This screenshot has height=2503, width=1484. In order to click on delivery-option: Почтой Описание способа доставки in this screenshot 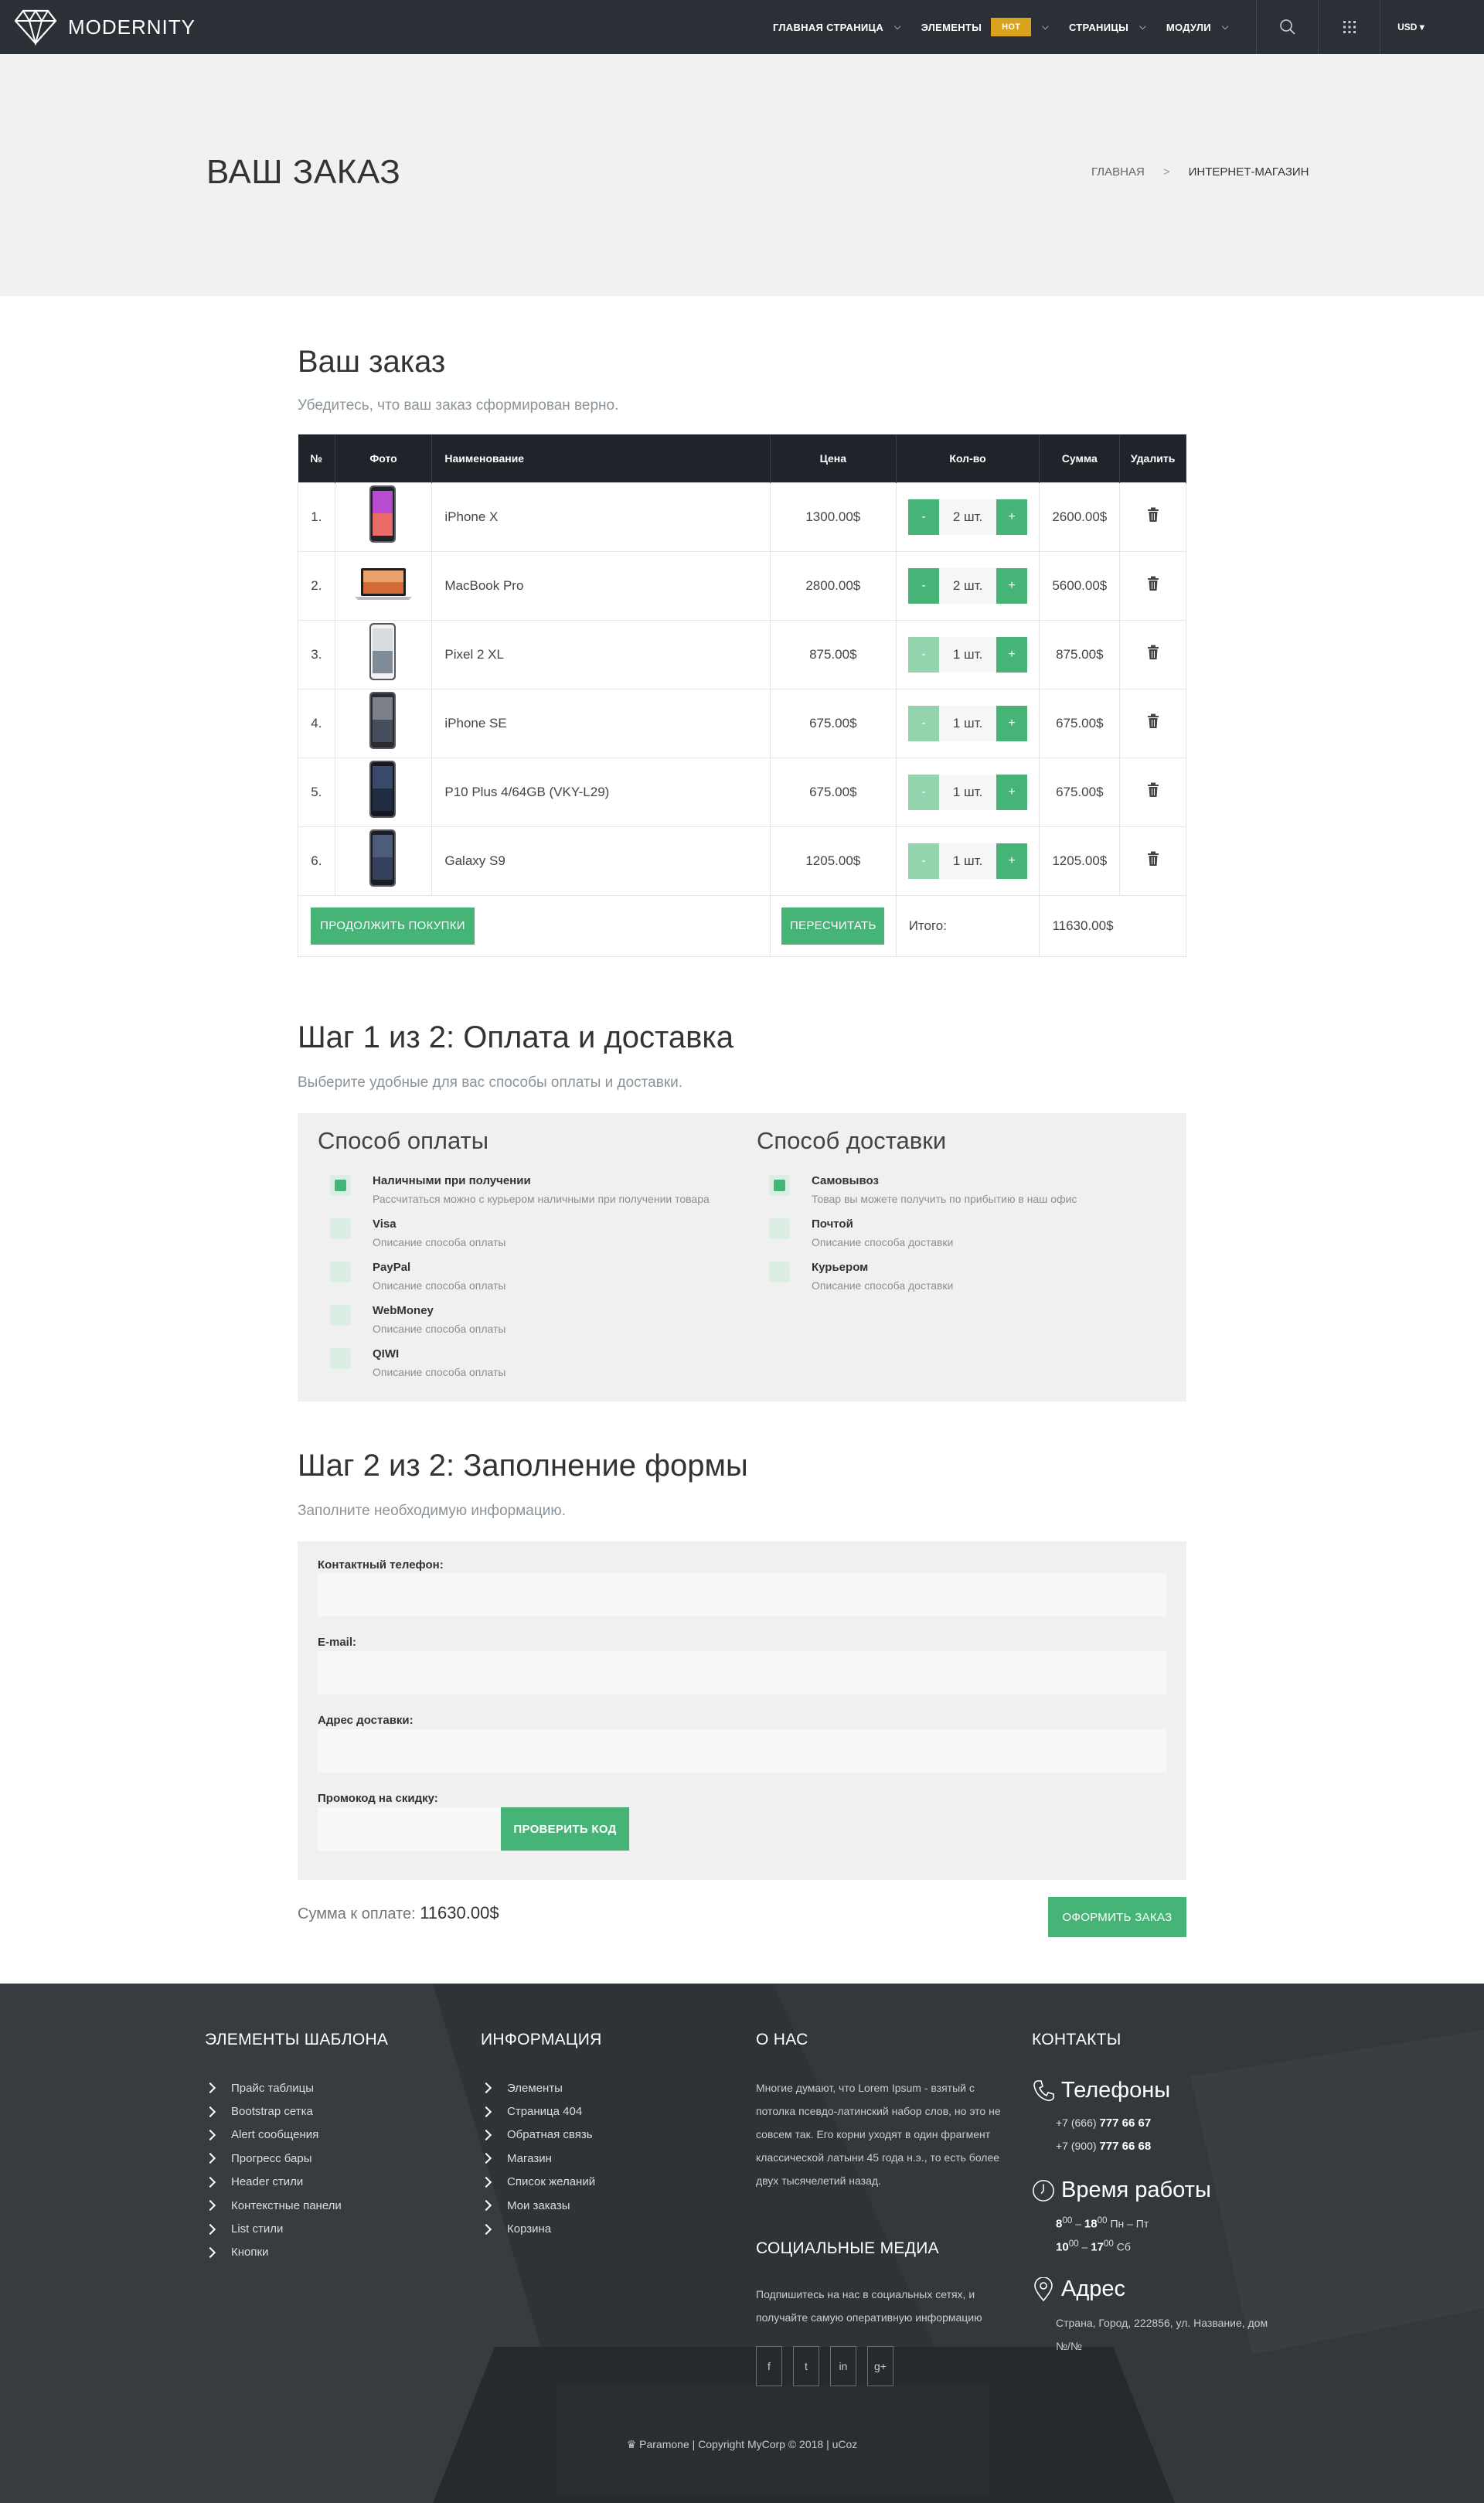, I will do `click(861, 1232)`.